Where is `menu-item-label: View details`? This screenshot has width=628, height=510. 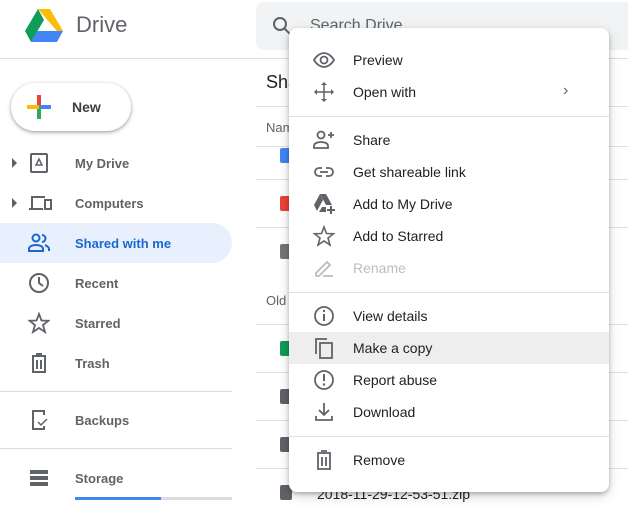
menu-item-label: View details is located at coordinates (390, 316).